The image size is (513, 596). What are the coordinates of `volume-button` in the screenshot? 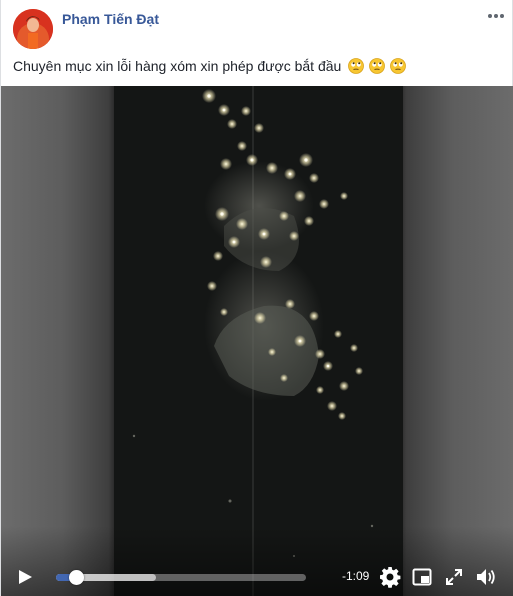 It's located at (486, 577).